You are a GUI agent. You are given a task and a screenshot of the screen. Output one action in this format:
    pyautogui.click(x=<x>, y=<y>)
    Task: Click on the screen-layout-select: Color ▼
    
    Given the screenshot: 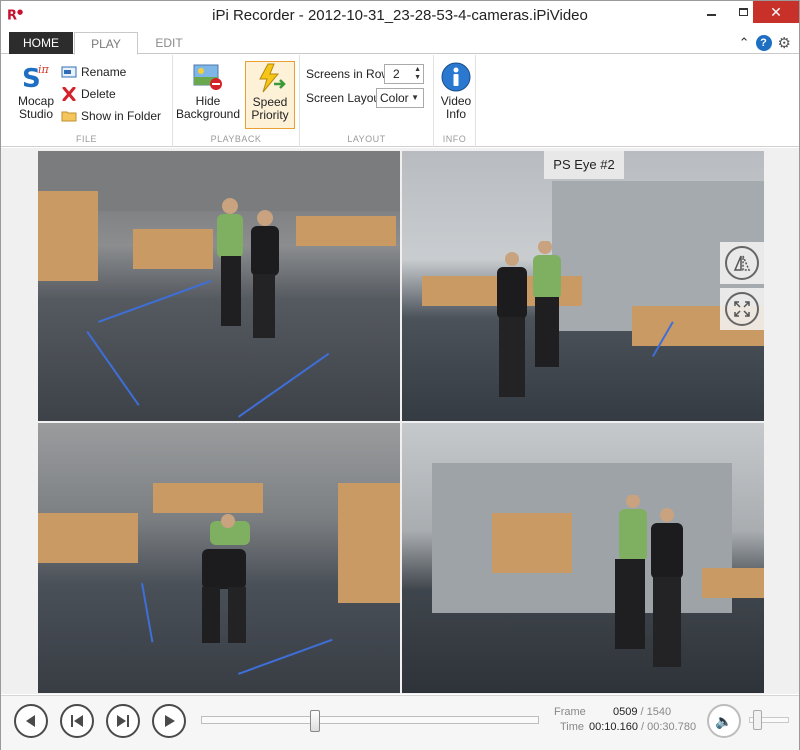 What is the action you would take?
    pyautogui.click(x=400, y=98)
    